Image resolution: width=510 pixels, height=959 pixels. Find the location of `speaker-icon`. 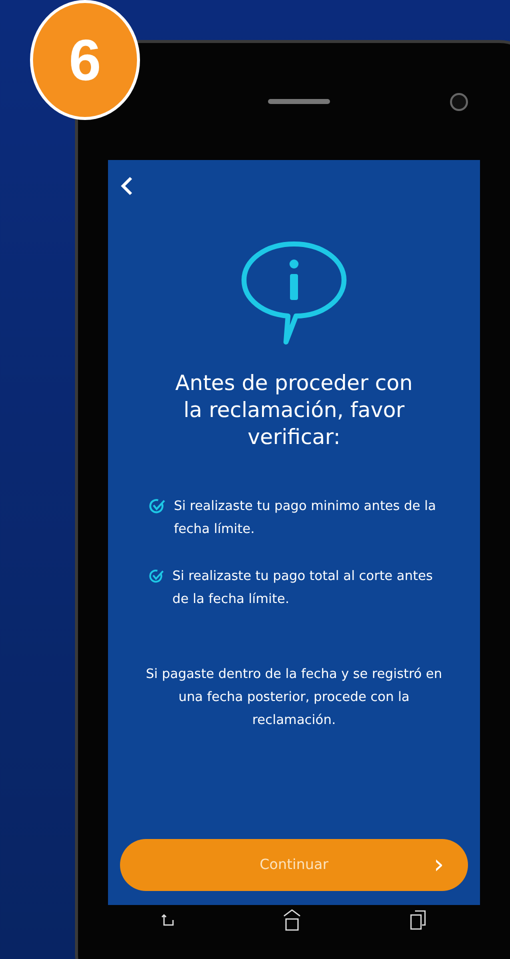

speaker-icon is located at coordinates (299, 101).